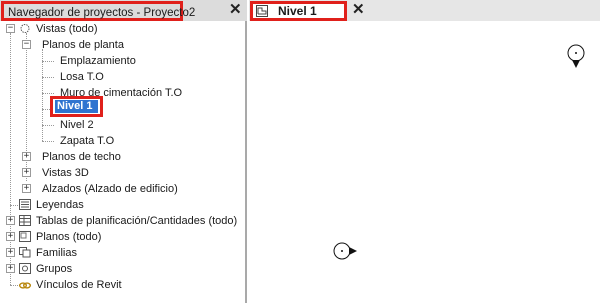 The image size is (600, 303). I want to click on tree-item-vistas3d: Vistas 3D, so click(65, 173).